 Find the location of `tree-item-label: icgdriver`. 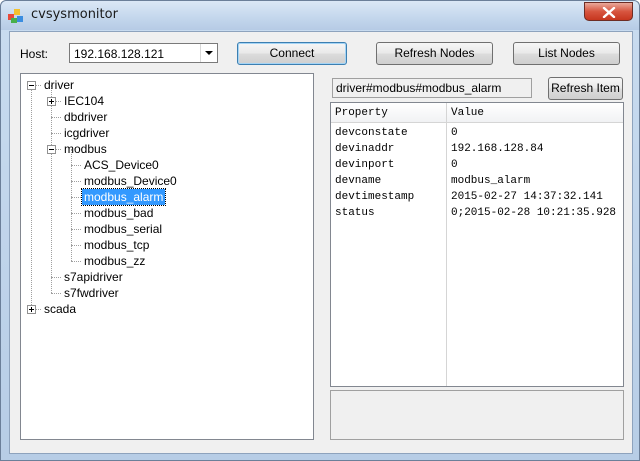

tree-item-label: icgdriver is located at coordinates (87, 133).